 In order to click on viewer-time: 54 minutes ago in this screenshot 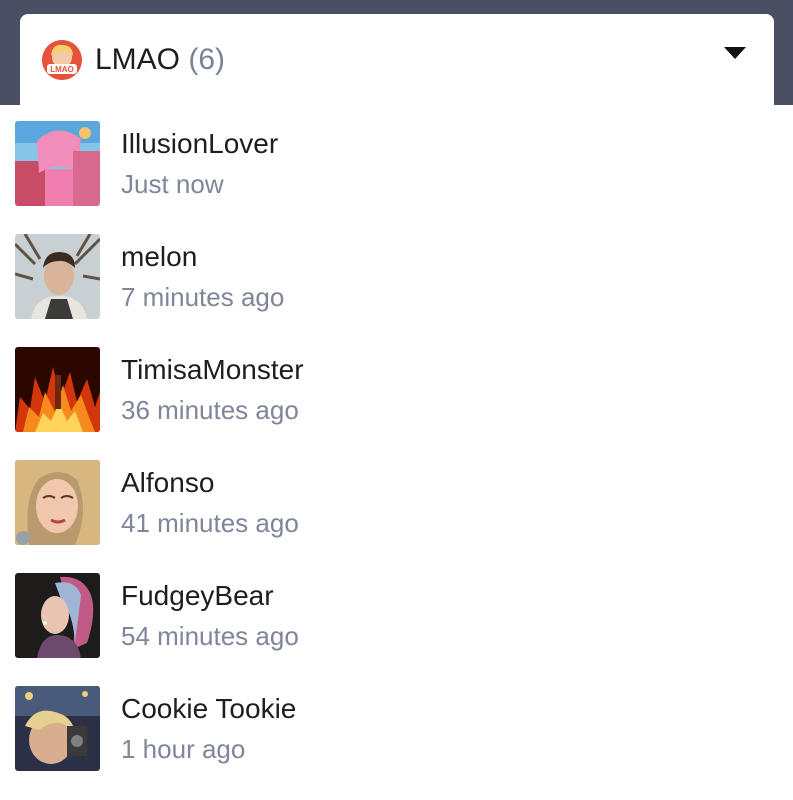, I will do `click(210, 636)`.